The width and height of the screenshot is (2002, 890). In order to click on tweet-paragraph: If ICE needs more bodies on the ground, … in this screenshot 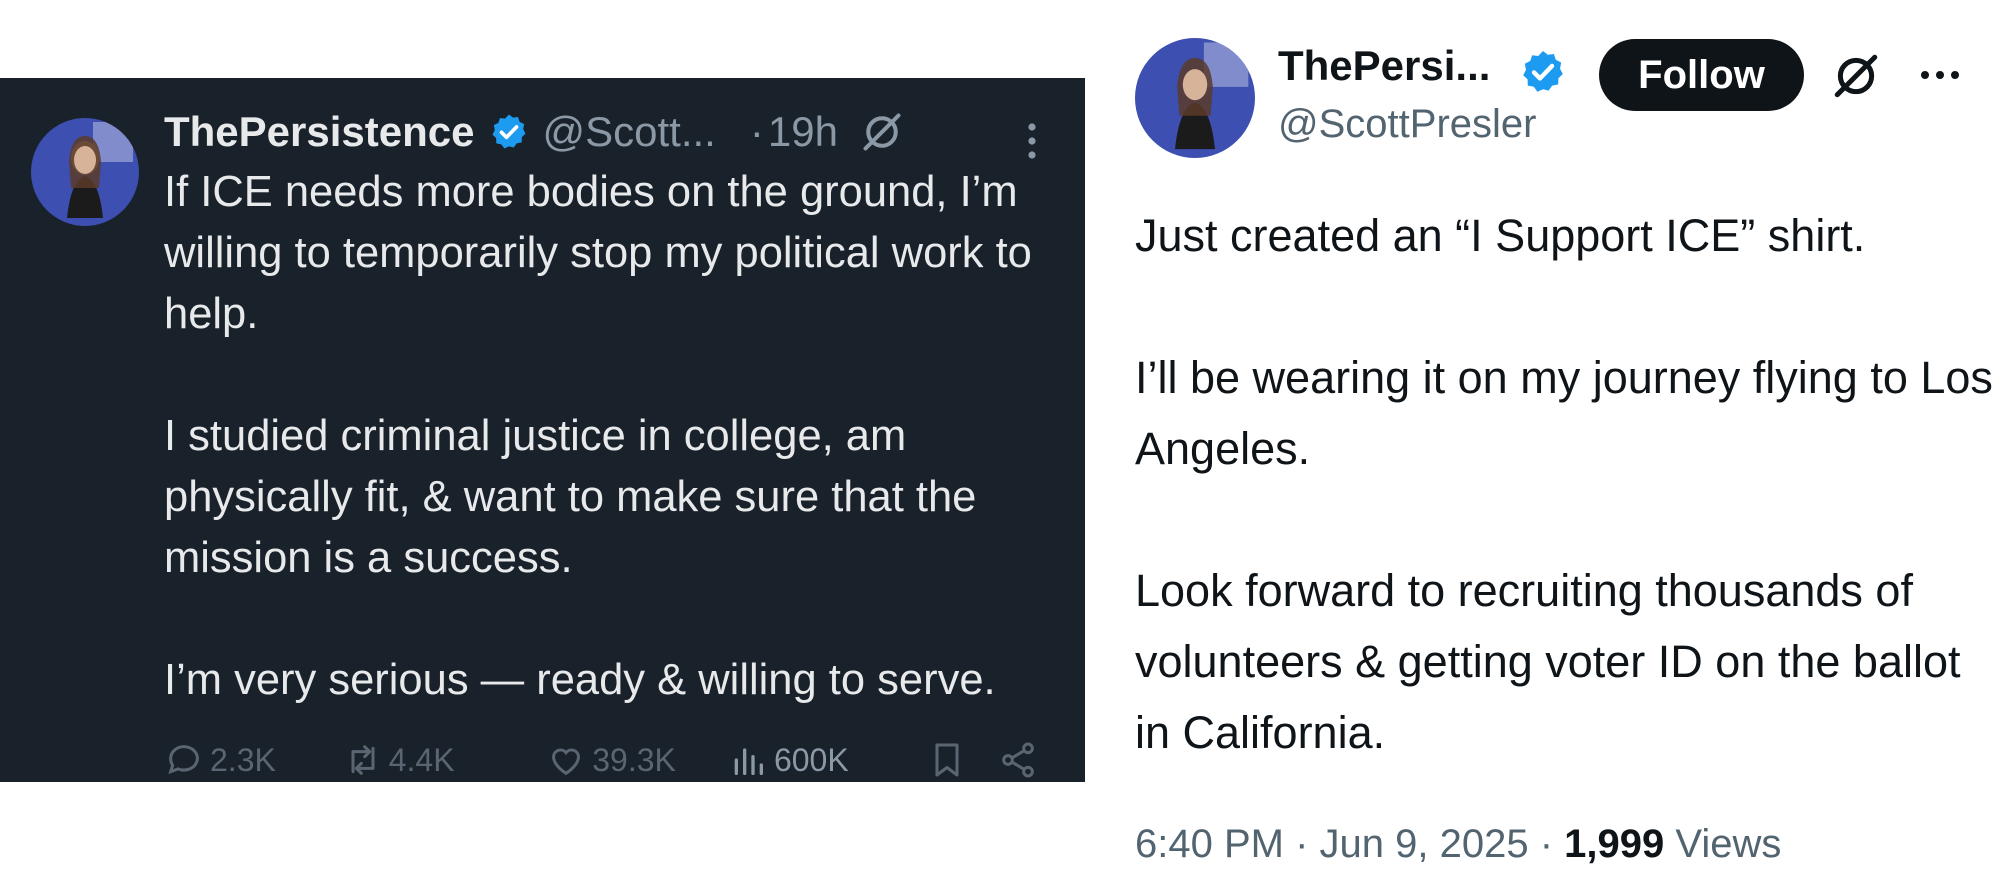, I will do `click(598, 253)`.